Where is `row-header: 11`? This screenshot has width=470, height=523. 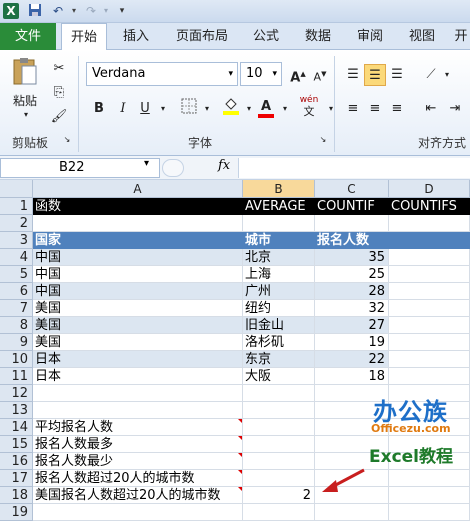 row-header: 11 is located at coordinates (16, 376).